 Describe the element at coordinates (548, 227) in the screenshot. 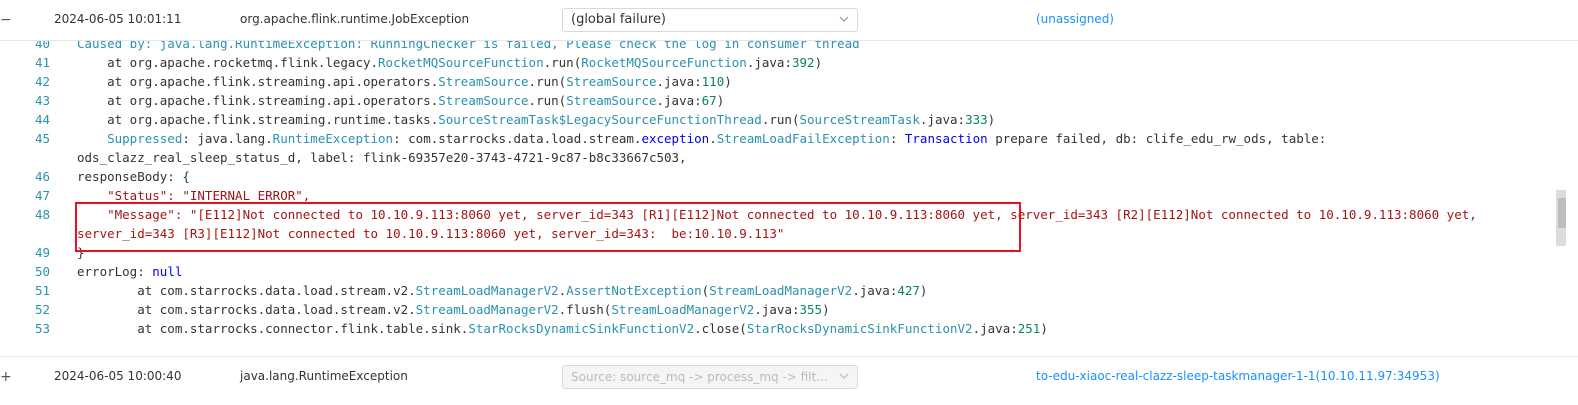

I see `highlight-box` at that location.